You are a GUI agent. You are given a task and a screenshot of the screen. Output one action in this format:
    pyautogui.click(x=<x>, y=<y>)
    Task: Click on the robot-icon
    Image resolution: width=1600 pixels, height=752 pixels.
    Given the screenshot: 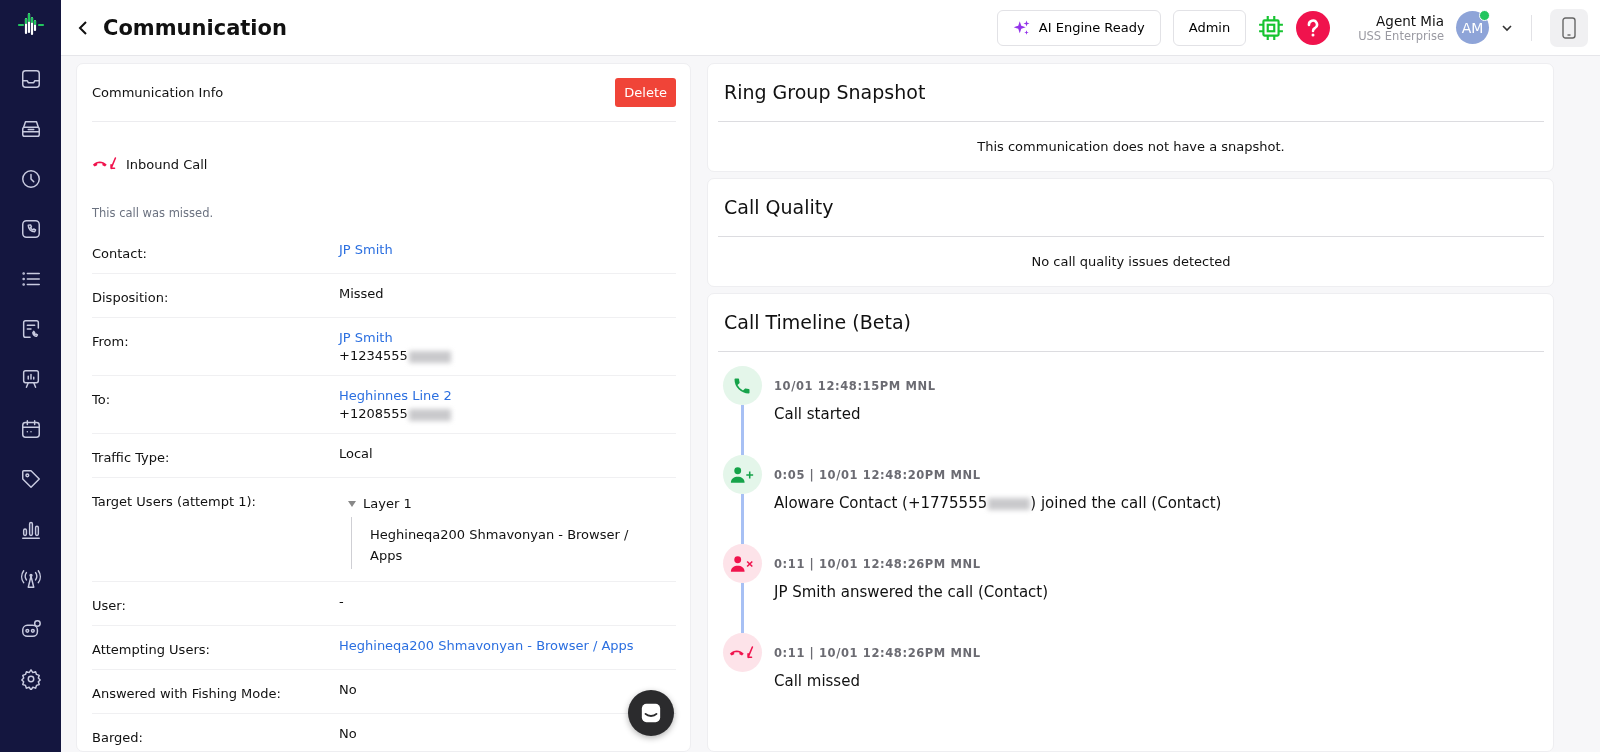 What is the action you would take?
    pyautogui.click(x=30, y=629)
    